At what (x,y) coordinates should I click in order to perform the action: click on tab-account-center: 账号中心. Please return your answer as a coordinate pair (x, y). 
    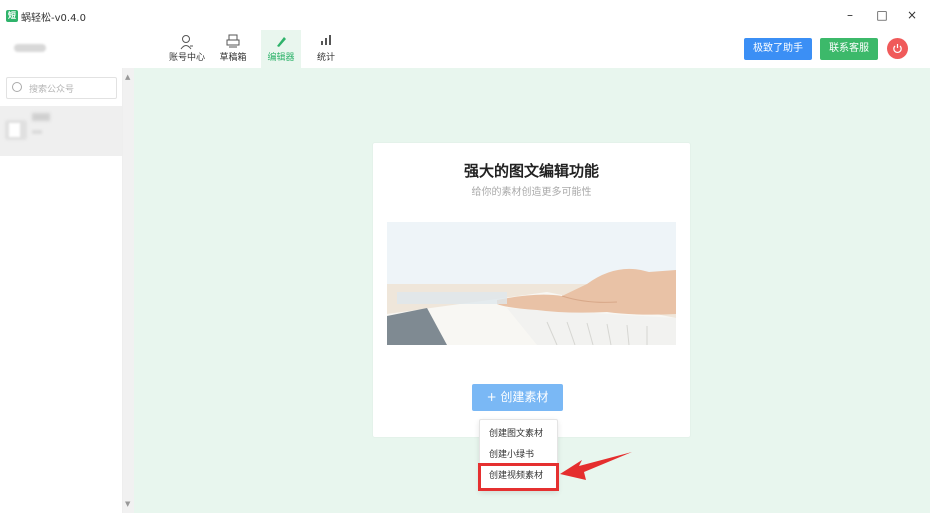
    Looking at the image, I should click on (187, 49).